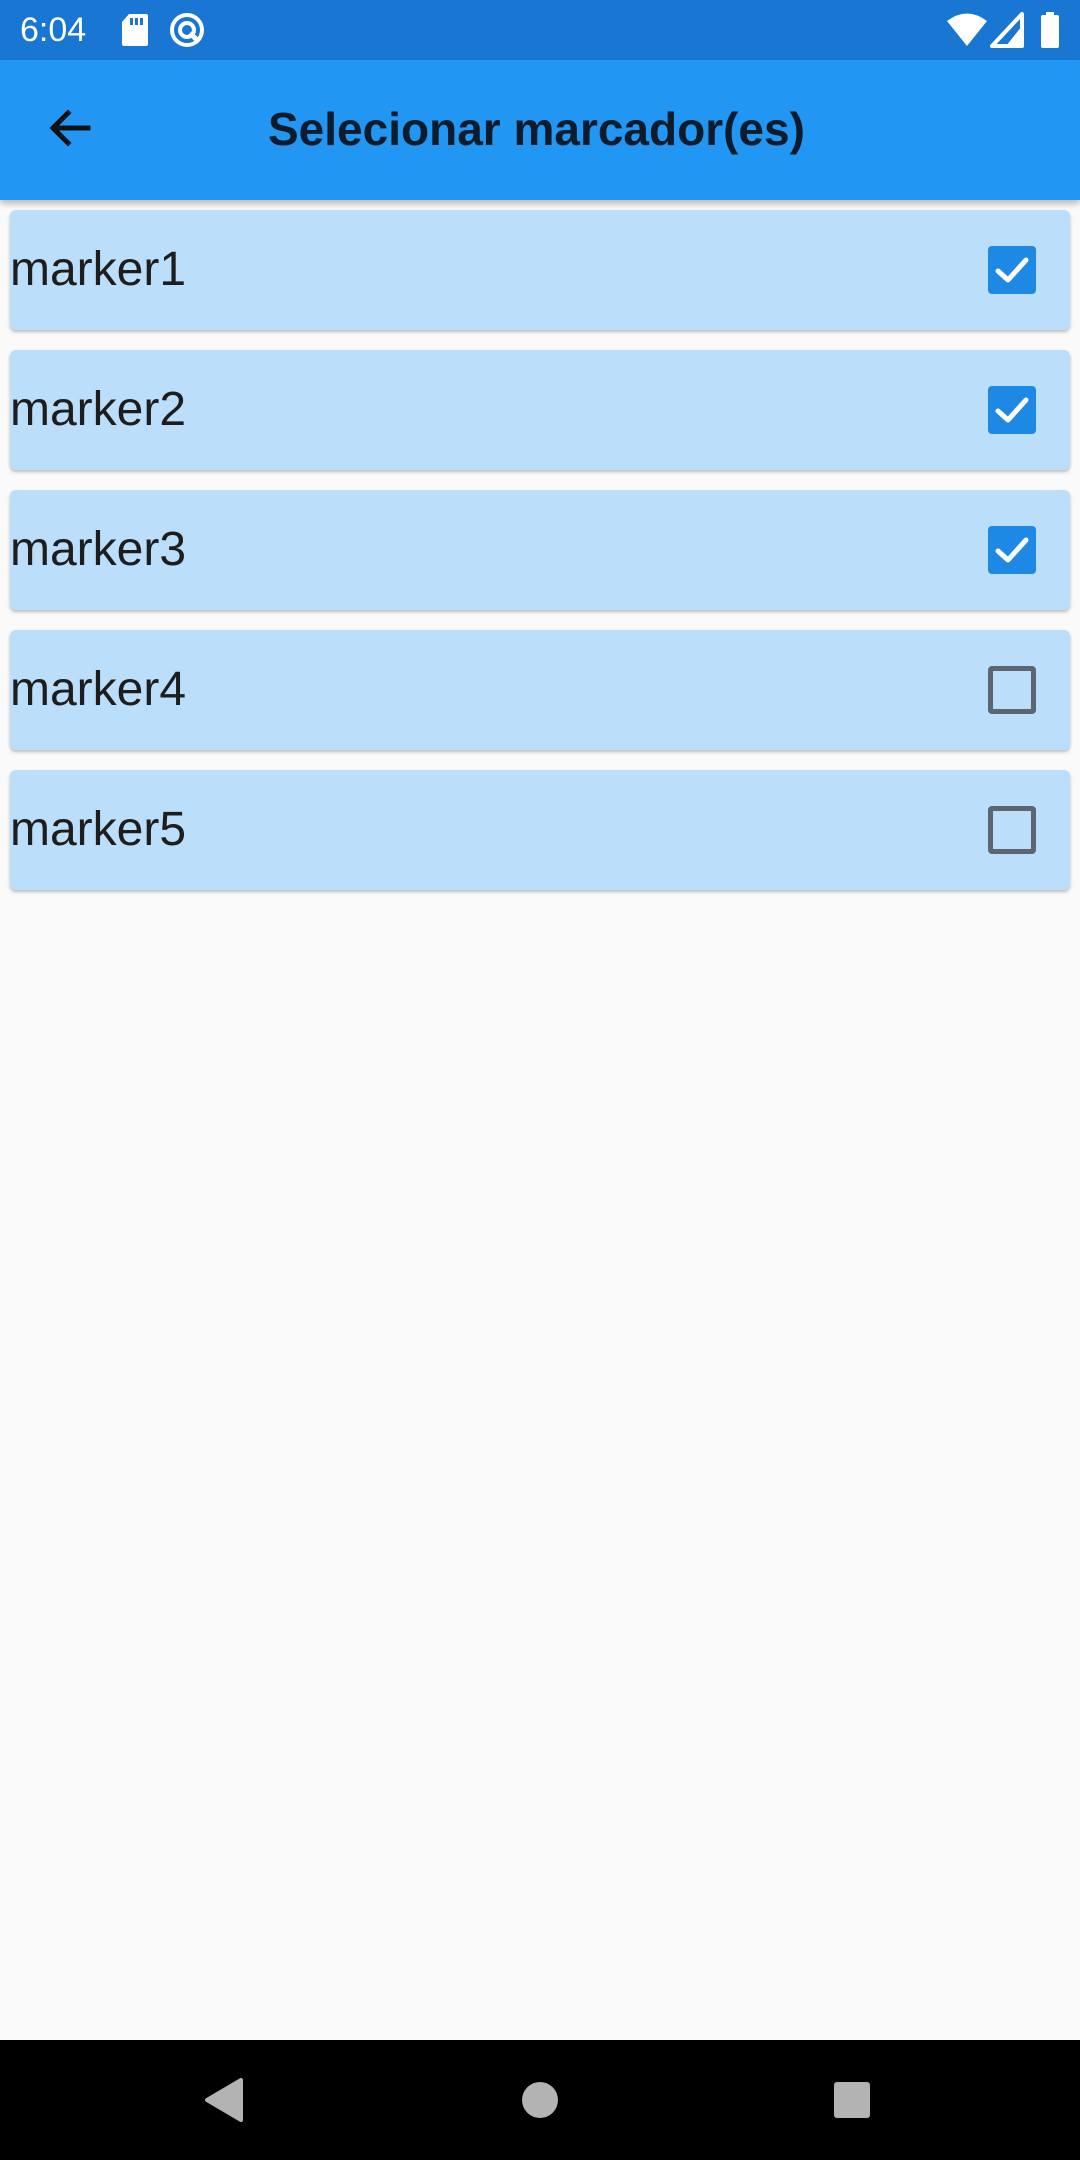 This screenshot has height=2160, width=1080. I want to click on page-title: Selecionar marcador(es), so click(536, 129).